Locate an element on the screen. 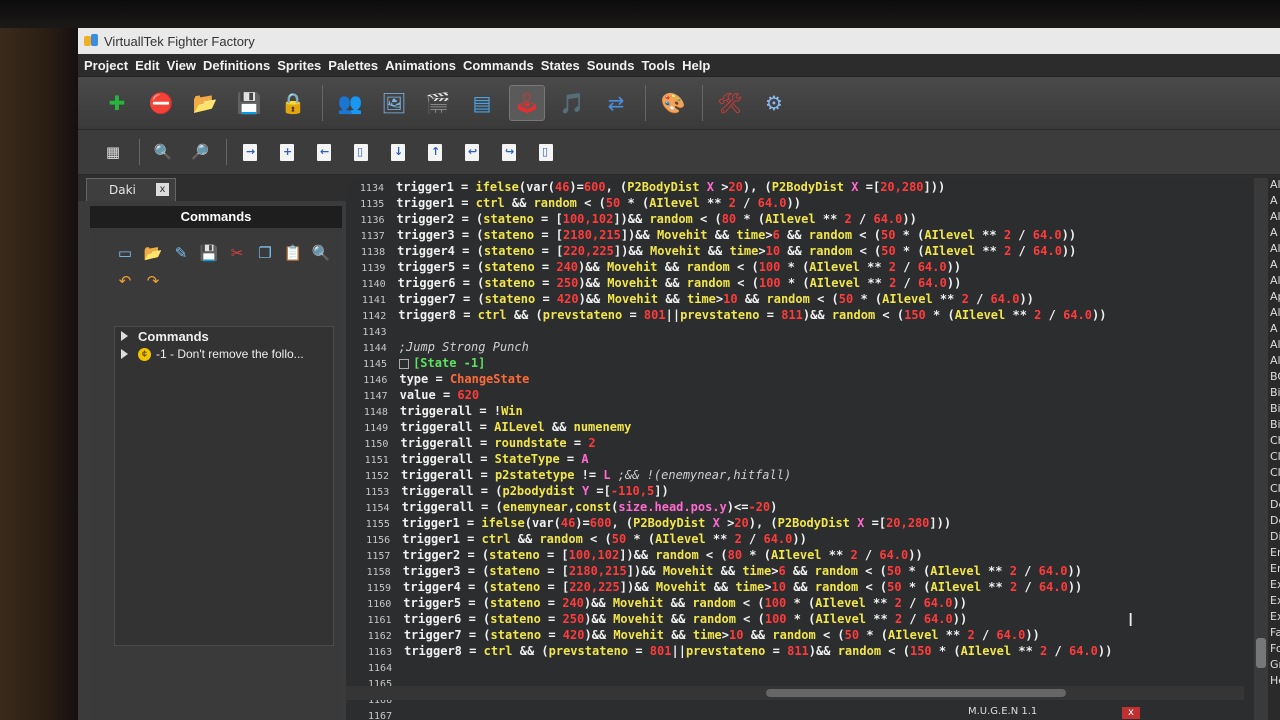 Image resolution: width=1280 pixels, height=720 pixels. doc-up-icon: ↑ is located at coordinates (435, 152).